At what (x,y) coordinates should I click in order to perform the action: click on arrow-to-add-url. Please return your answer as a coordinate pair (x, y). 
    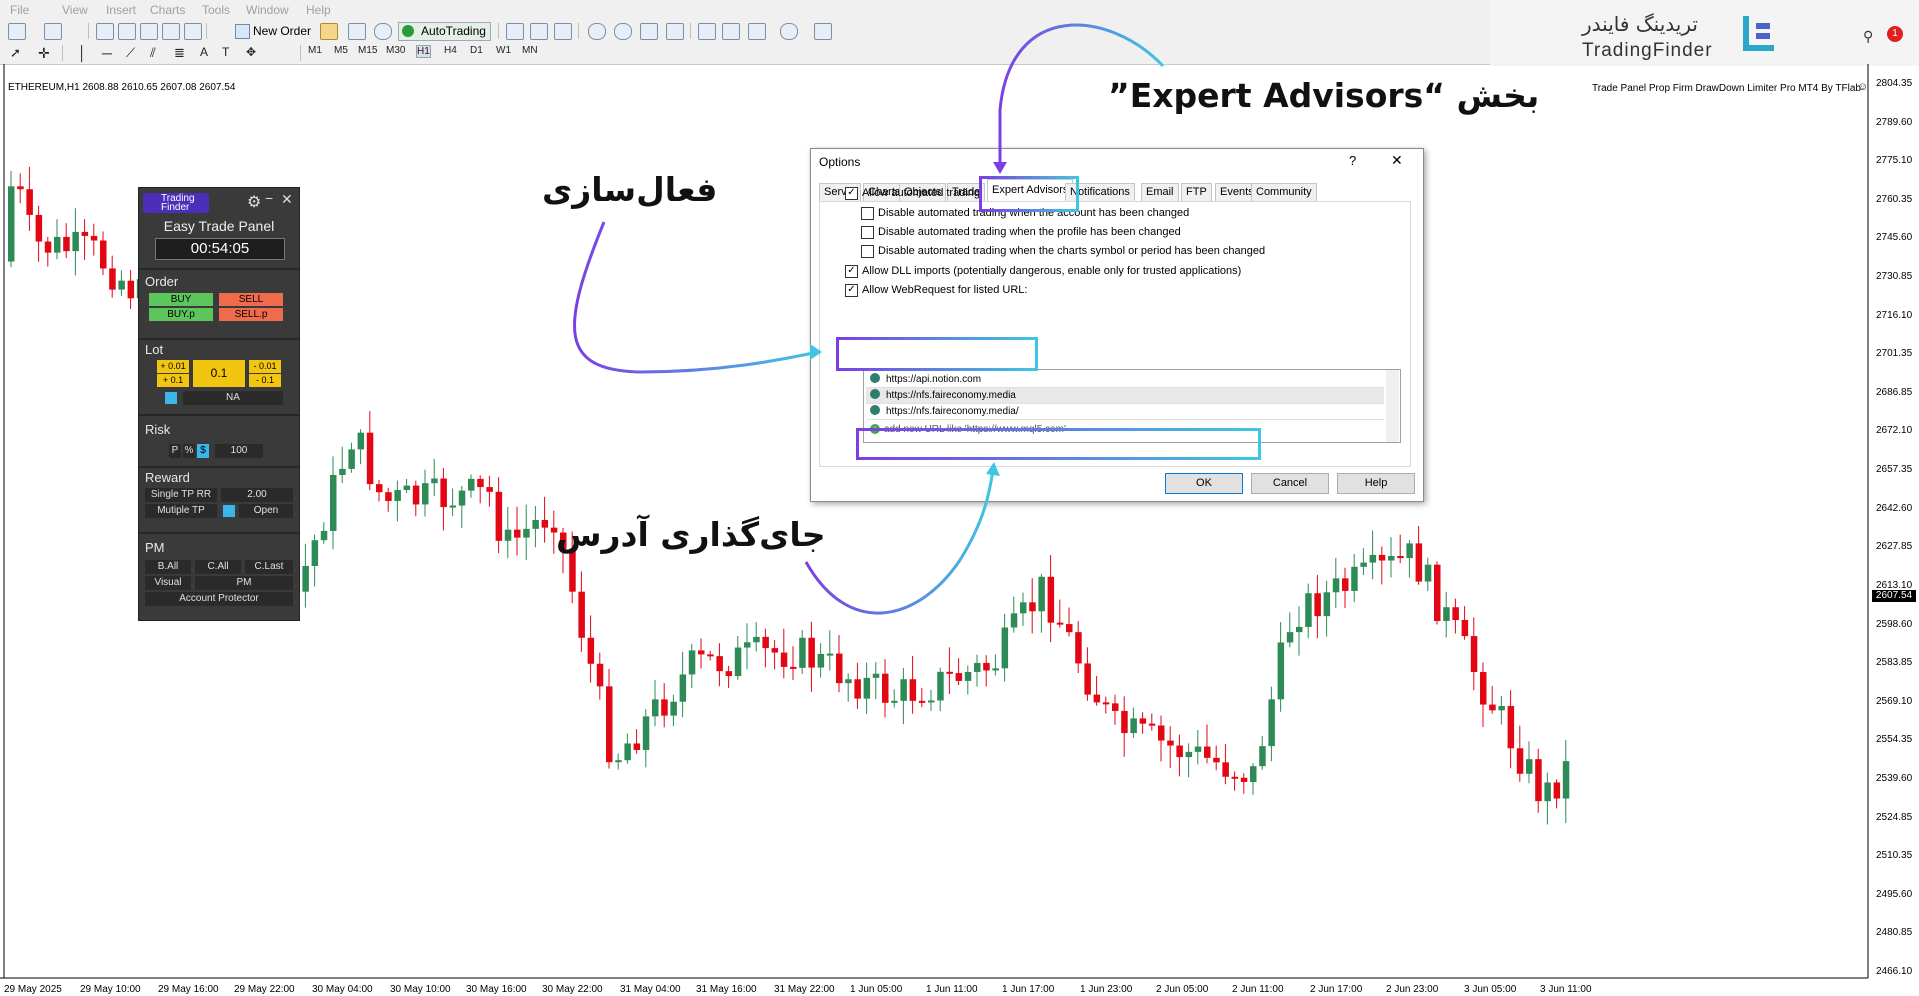
    Looking at the image, I should click on (899, 542).